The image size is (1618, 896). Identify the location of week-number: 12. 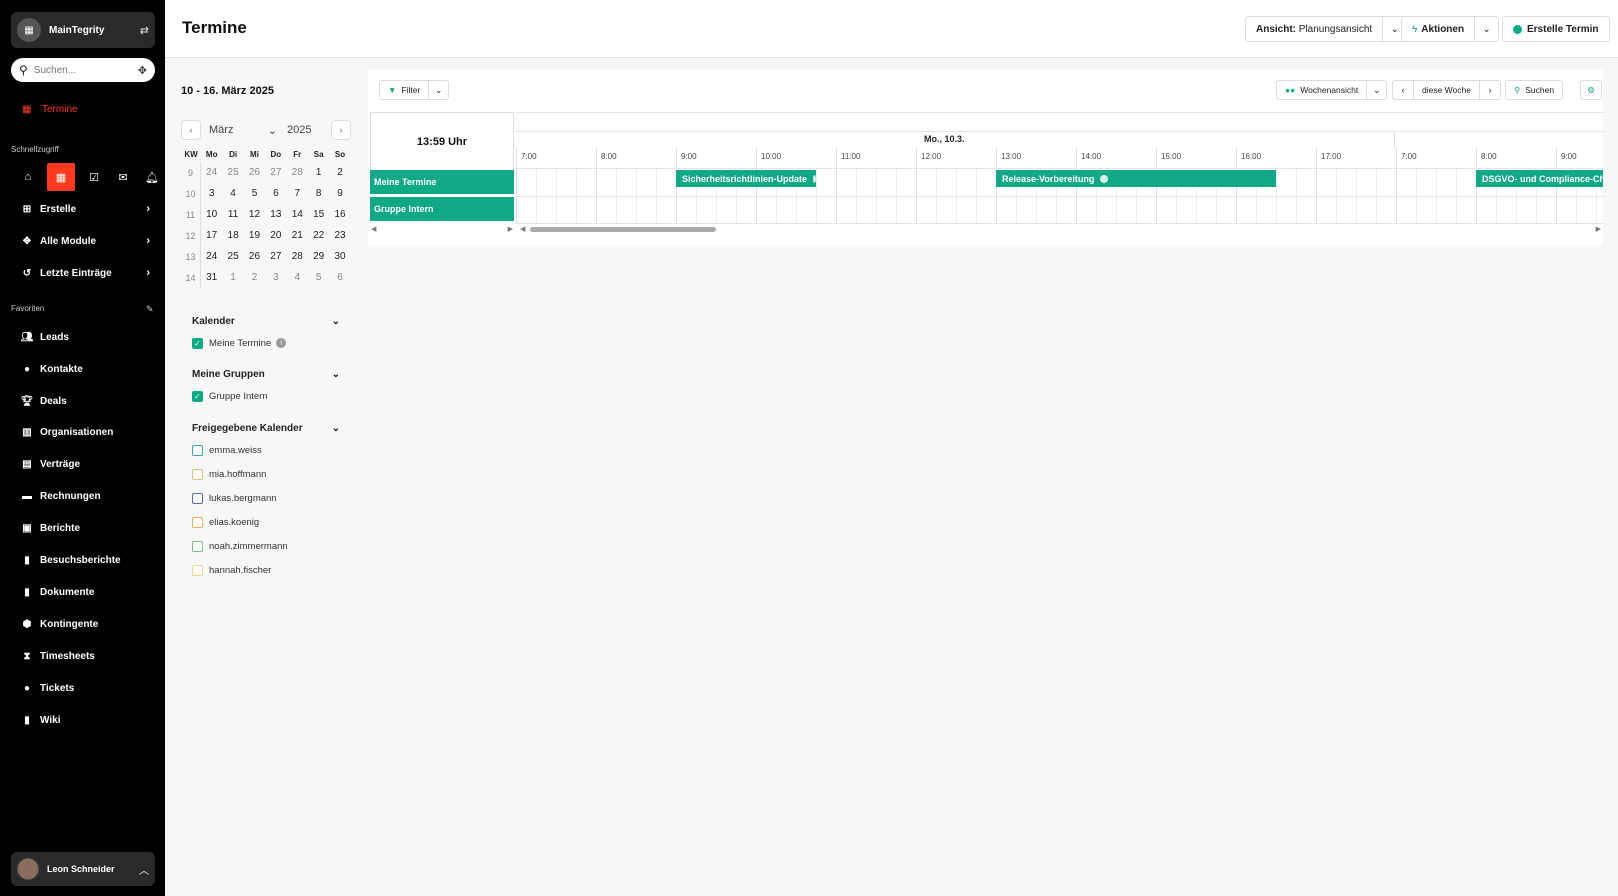
(191, 235).